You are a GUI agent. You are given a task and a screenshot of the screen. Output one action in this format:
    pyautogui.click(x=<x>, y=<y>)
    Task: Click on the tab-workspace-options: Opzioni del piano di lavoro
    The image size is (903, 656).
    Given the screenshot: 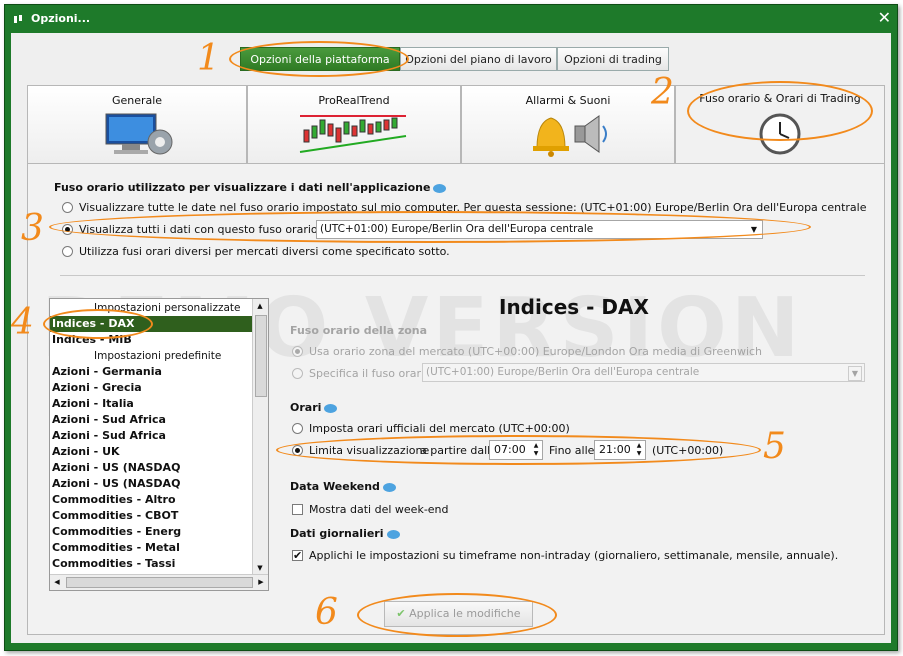 What is the action you would take?
    pyautogui.click(x=478, y=59)
    